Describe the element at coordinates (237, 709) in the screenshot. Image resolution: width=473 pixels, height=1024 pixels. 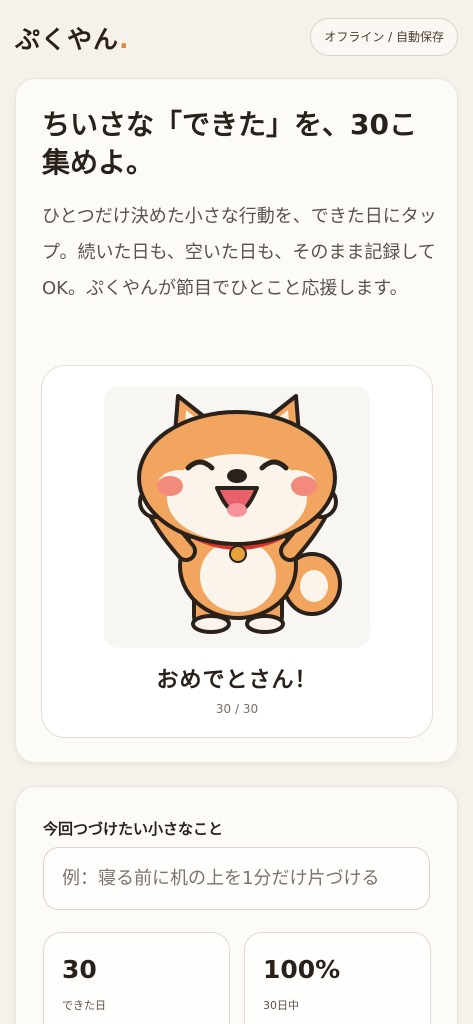
I see `progress-count: 30 / 30` at that location.